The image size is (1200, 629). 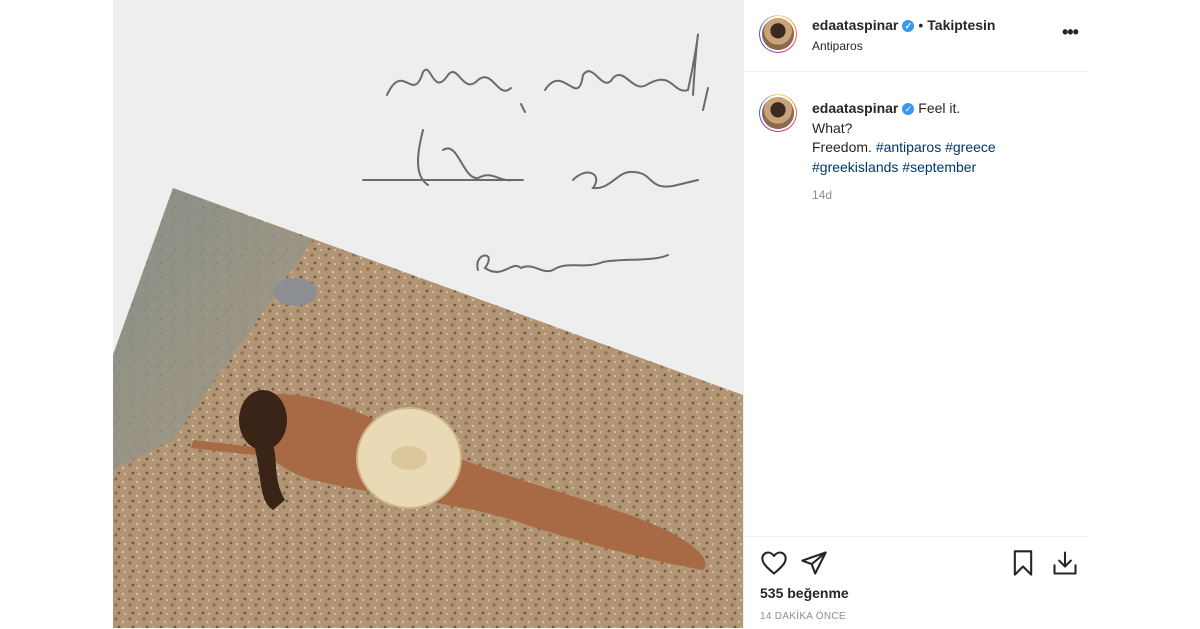 I want to click on caption-line-3: Freedom., so click(x=842, y=147).